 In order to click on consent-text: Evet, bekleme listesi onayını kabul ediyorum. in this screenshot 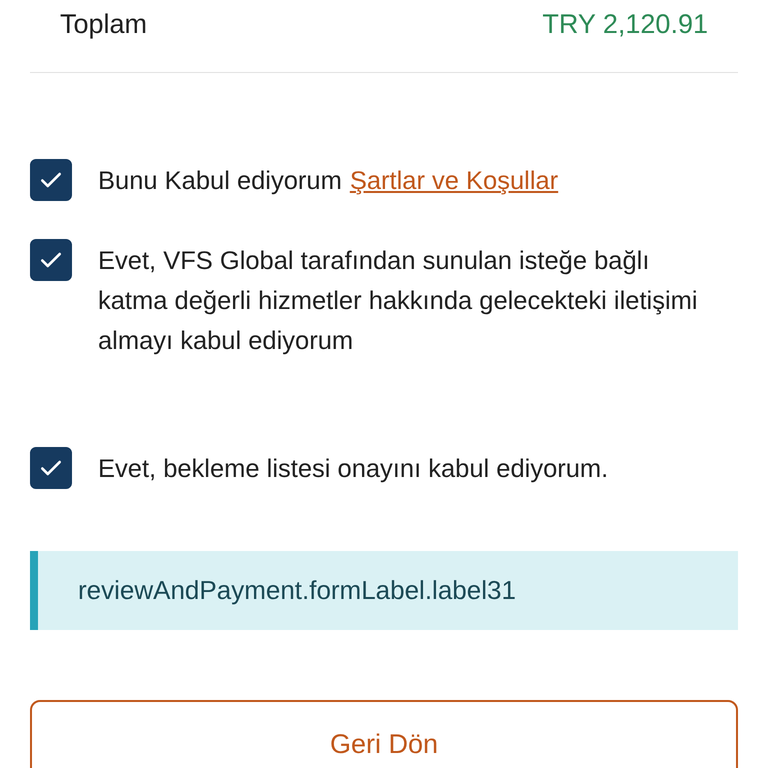, I will do `click(353, 469)`.